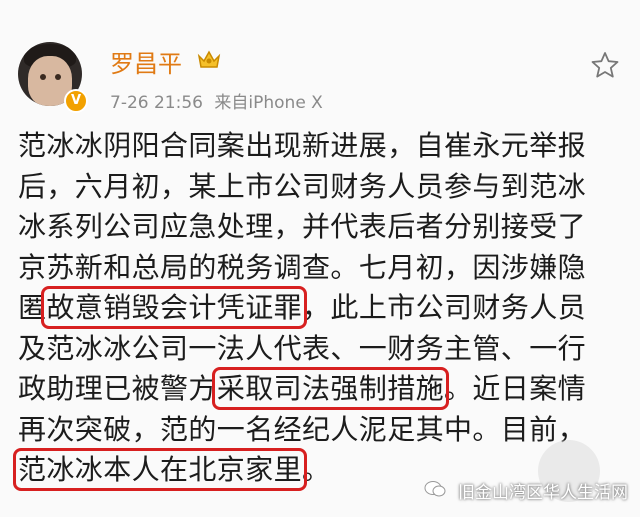  I want to click on post-meta: 7-26 21:56 来自iPhone X, so click(216, 100).